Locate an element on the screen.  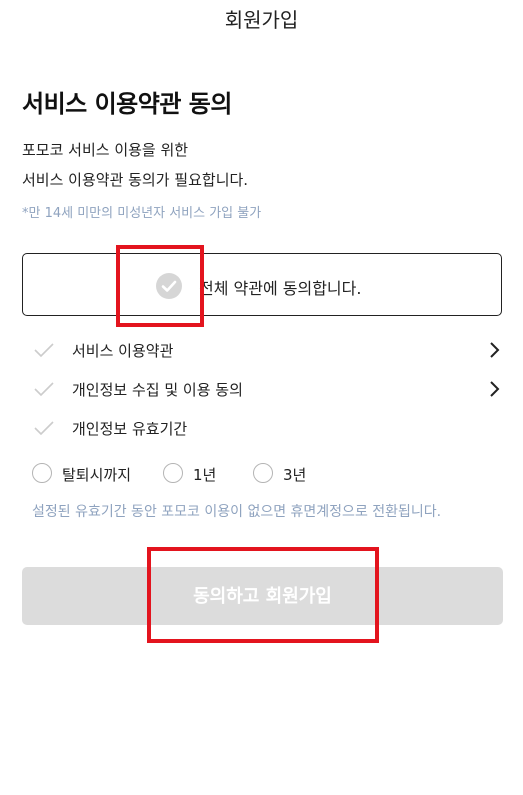
radio-until-withdrawal: 탈퇴시까지 is located at coordinates (92, 475).